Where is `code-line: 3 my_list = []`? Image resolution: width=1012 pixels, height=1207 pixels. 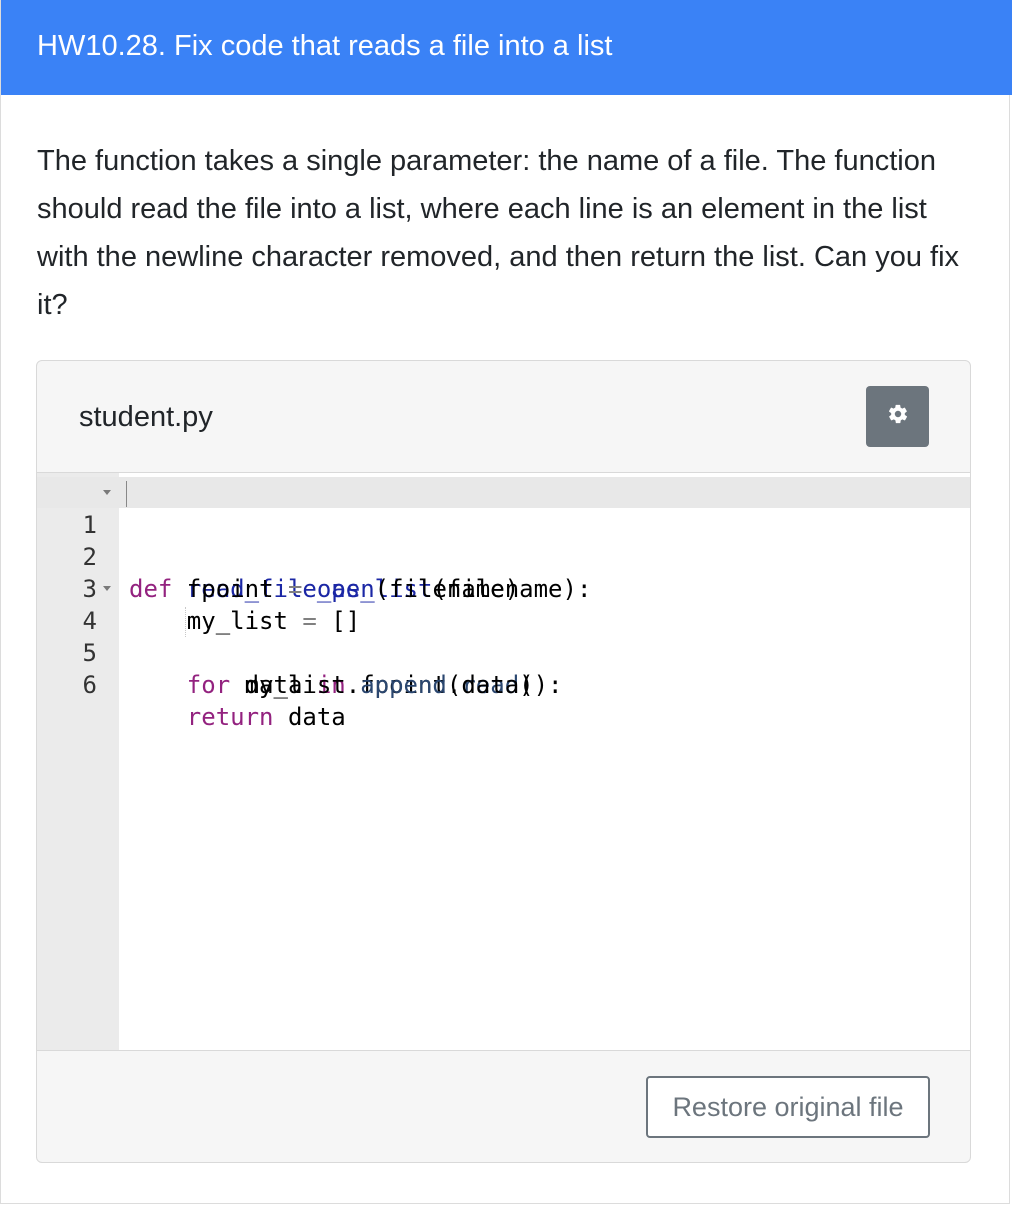 code-line: 3 my_list = [] is located at coordinates (503, 588).